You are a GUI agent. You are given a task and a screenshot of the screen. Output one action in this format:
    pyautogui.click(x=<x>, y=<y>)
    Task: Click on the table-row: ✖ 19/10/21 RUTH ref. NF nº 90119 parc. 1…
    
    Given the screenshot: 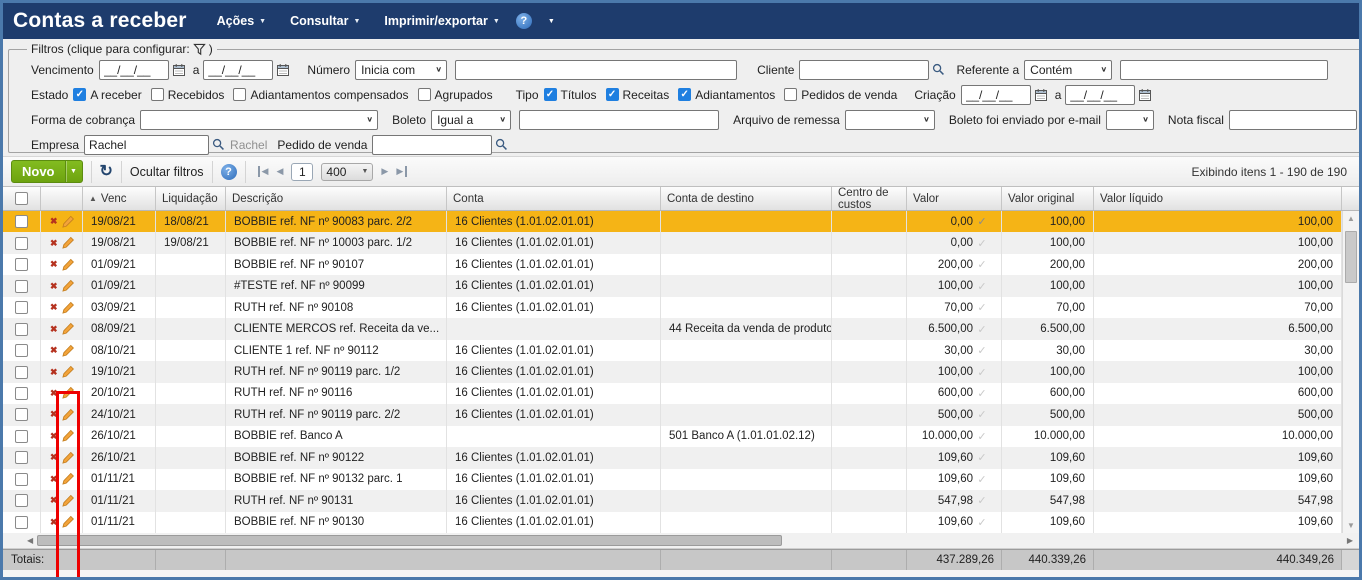 What is the action you would take?
    pyautogui.click(x=672, y=372)
    